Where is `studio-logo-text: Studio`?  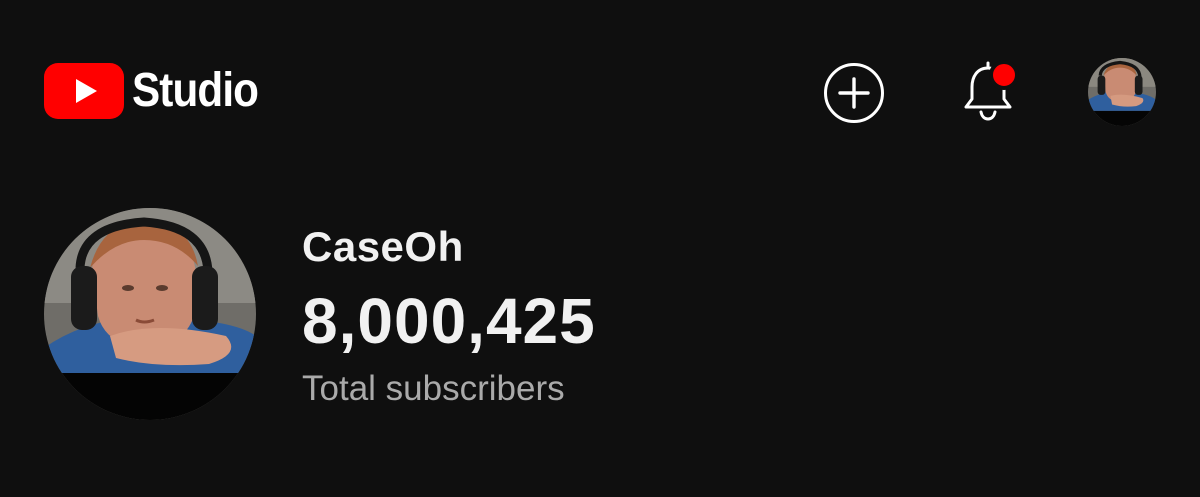
studio-logo-text: Studio is located at coordinates (195, 90).